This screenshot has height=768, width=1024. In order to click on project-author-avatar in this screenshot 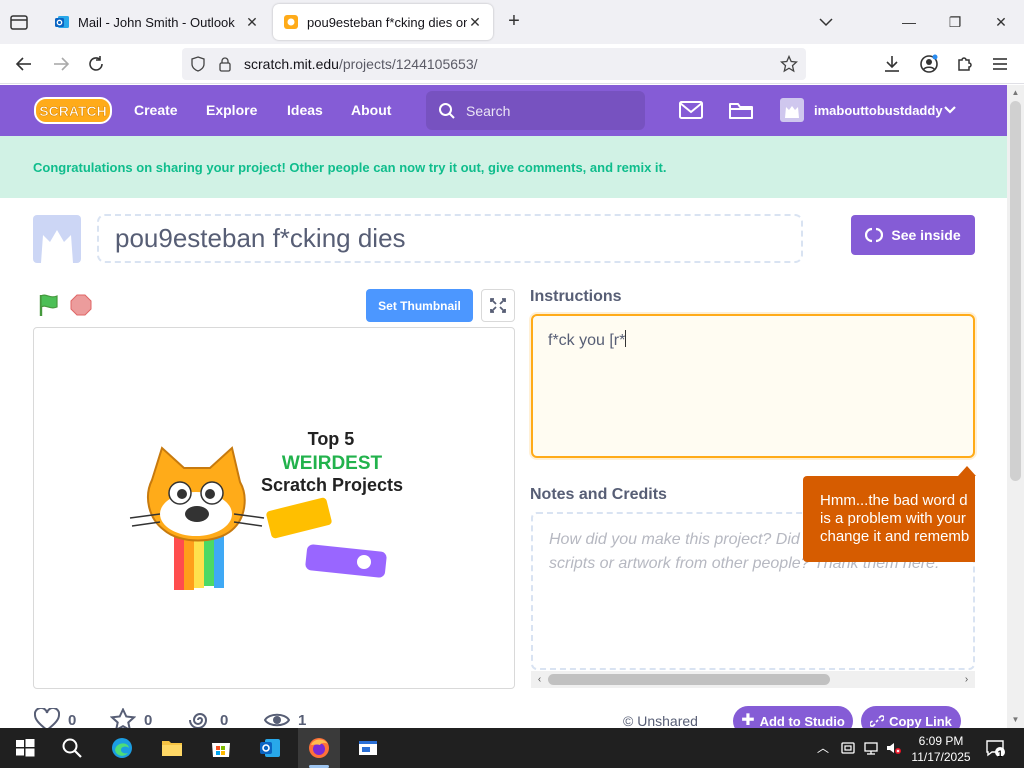, I will do `click(57, 239)`.